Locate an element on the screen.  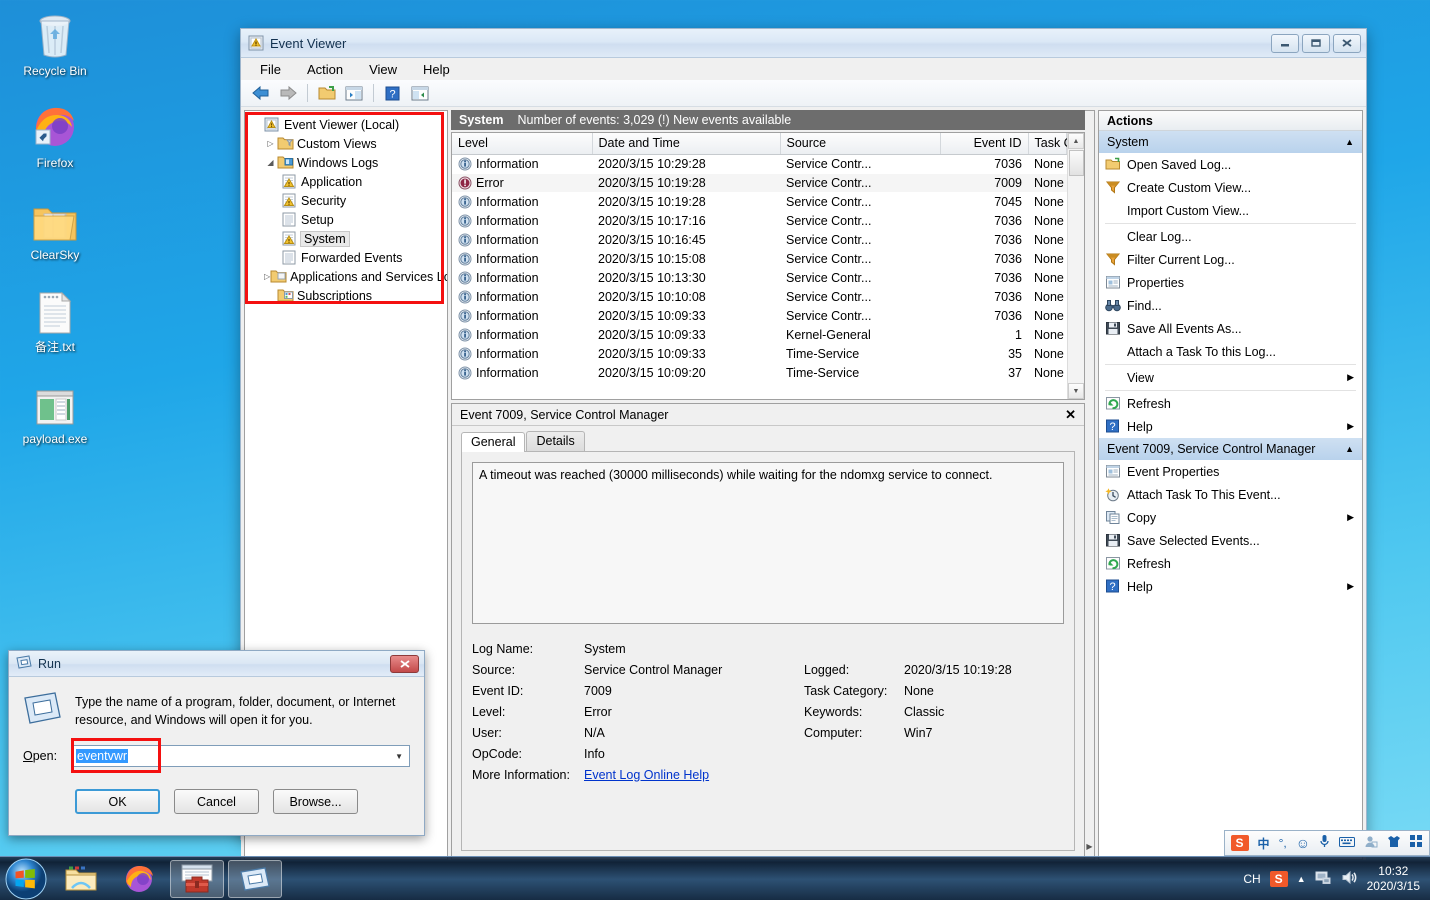
network-icon is located at coordinates (1323, 879).